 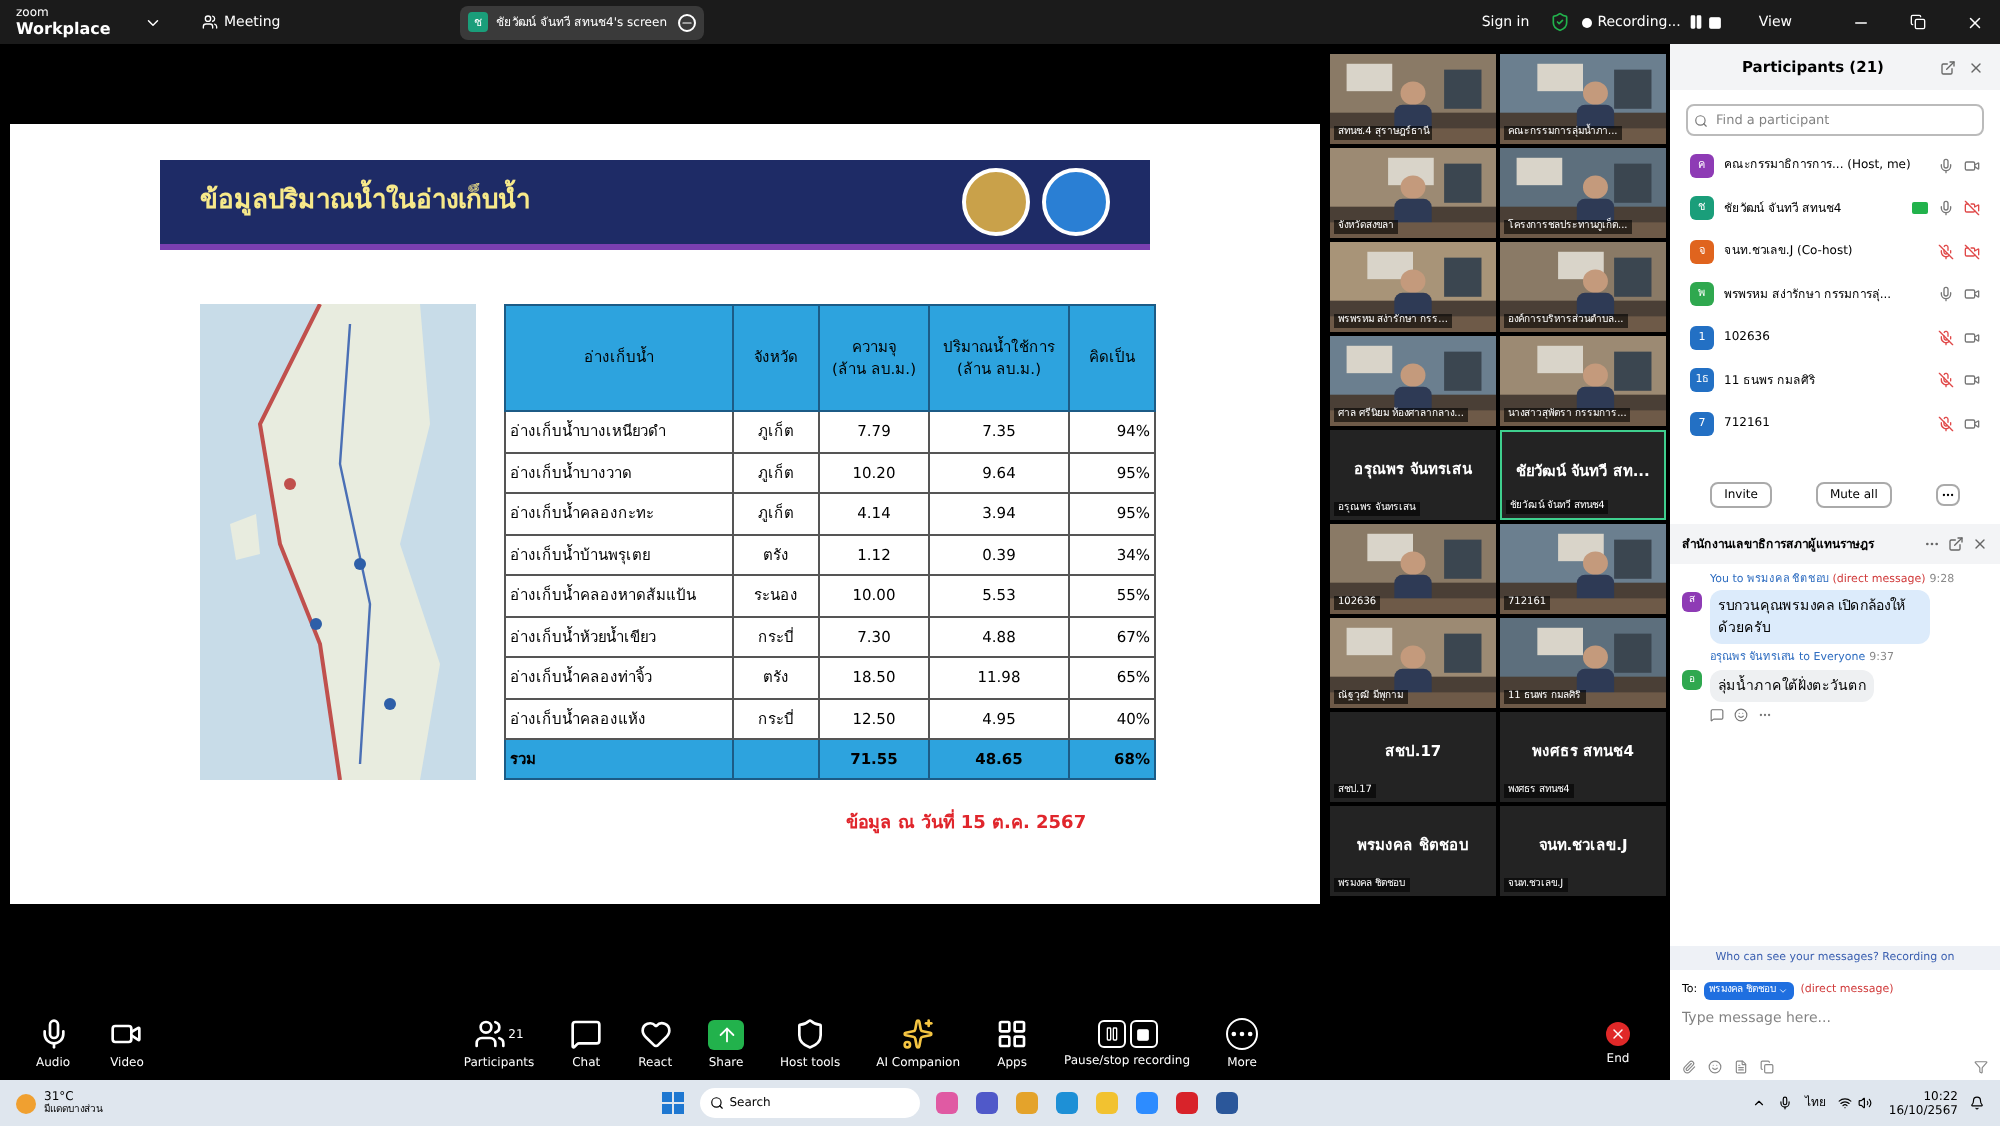 I want to click on apps-icon, so click(x=1012, y=1034).